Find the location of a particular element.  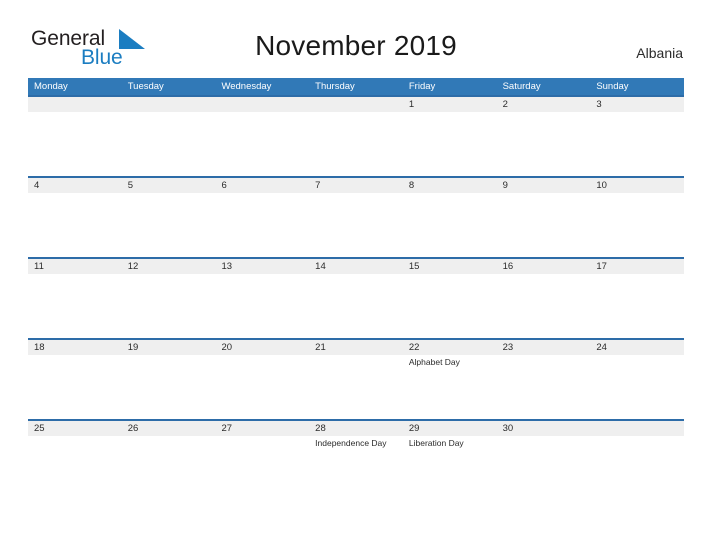

date-number: 12 is located at coordinates (169, 266).